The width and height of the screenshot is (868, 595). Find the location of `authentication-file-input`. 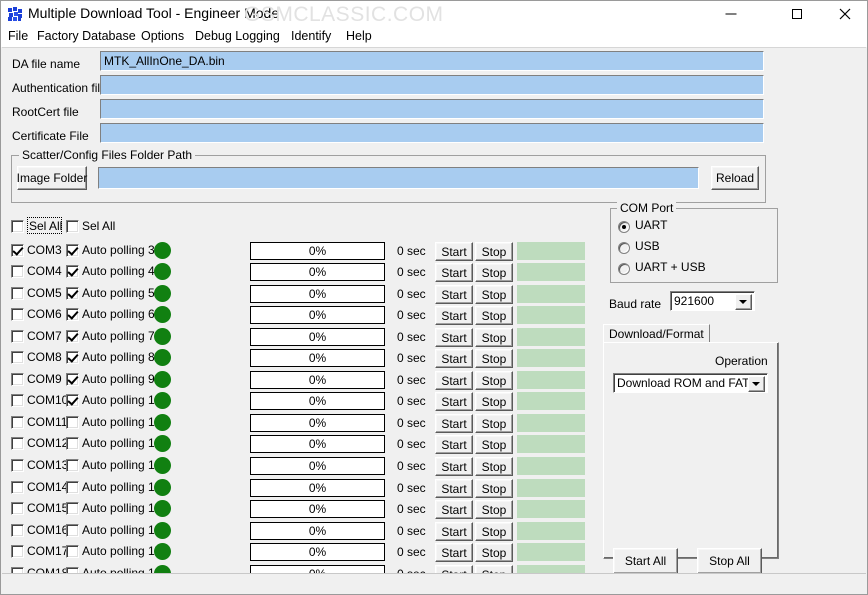

authentication-file-input is located at coordinates (432, 85).